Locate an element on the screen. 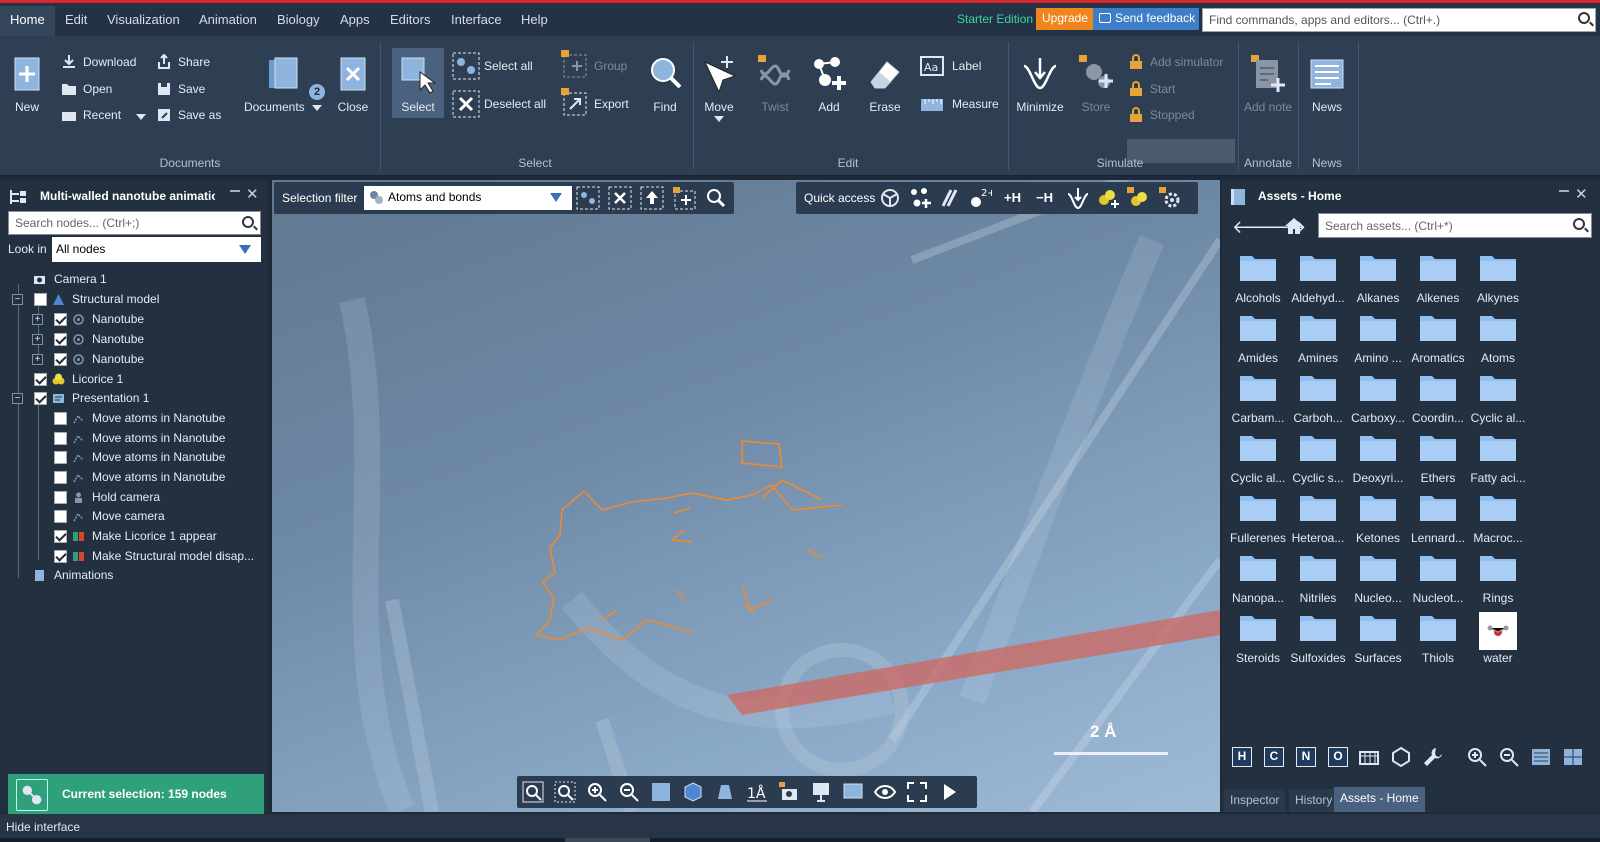  periodic-table-icon is located at coordinates (1369, 757).